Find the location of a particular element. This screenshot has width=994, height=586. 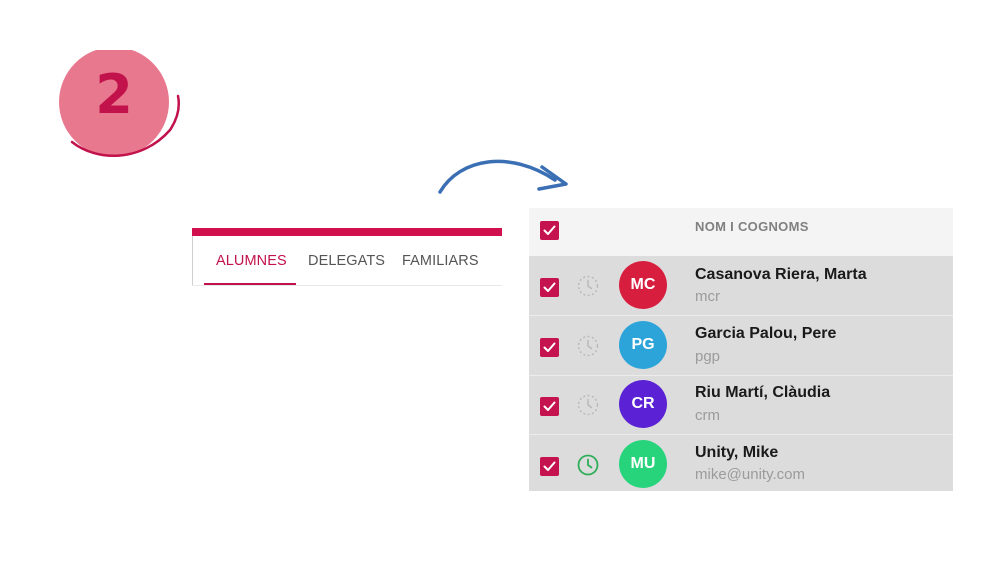

step-badge: 2 is located at coordinates (117, 107).